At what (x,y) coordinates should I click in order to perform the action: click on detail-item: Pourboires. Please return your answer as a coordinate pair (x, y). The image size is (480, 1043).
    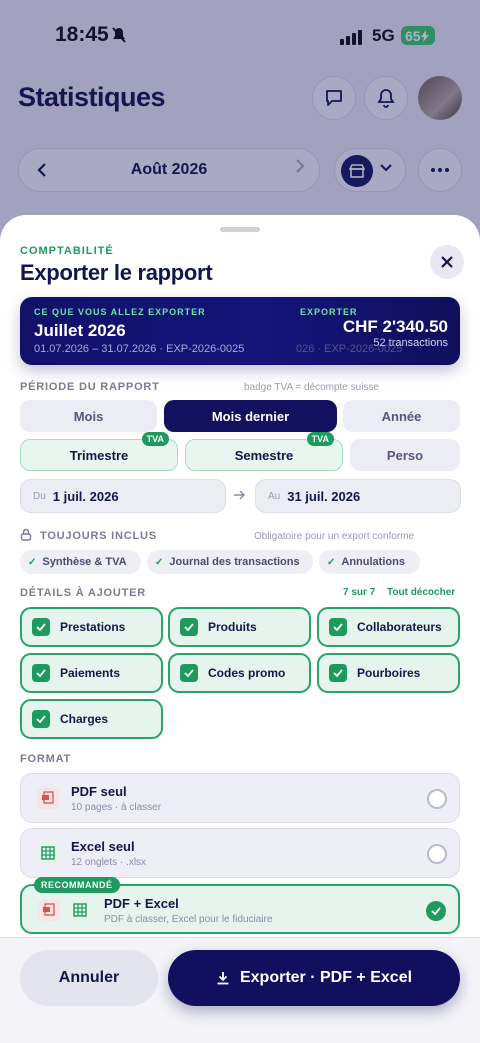
    Looking at the image, I should click on (388, 673).